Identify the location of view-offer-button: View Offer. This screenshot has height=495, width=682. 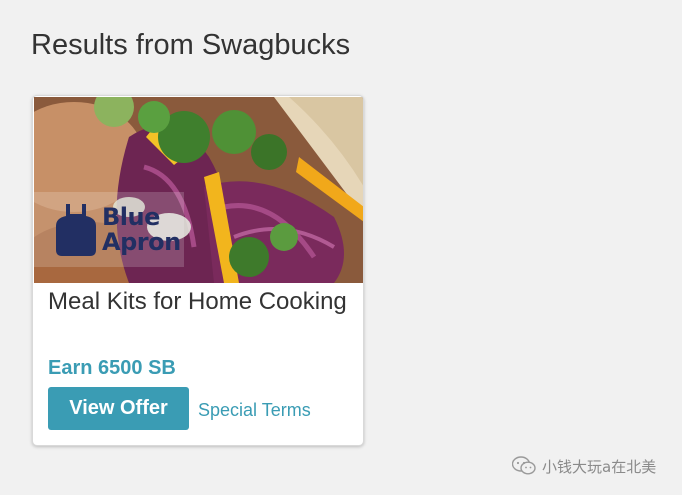
(118, 408).